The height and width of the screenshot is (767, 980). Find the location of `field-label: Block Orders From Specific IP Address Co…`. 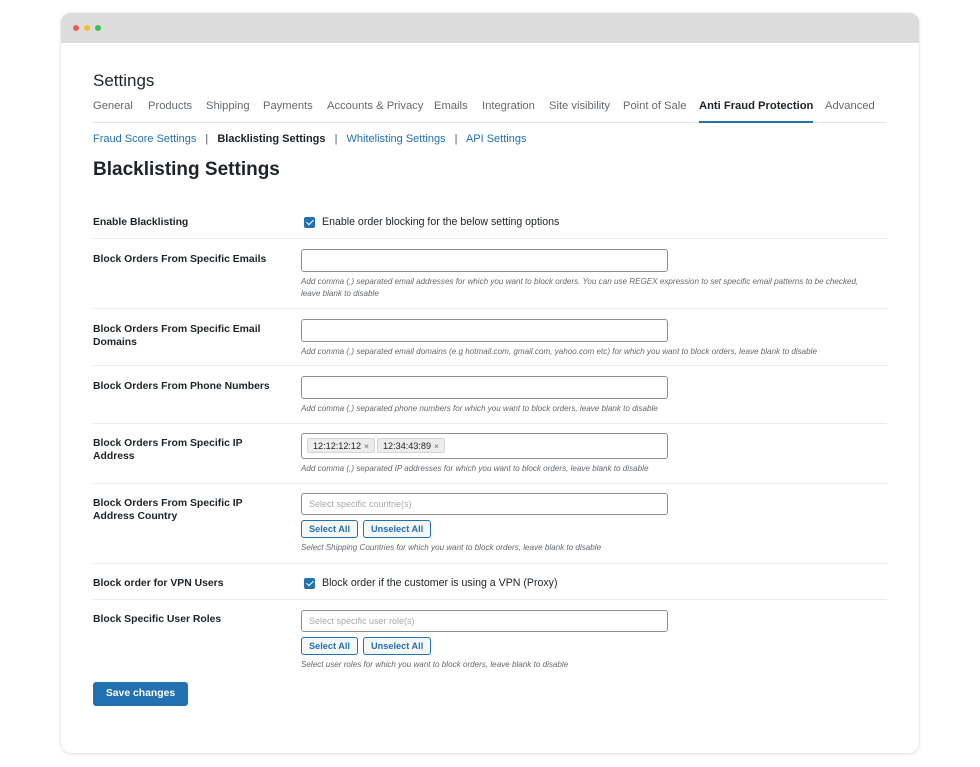

field-label: Block Orders From Specific IP Address Co… is located at coordinates (168, 510).